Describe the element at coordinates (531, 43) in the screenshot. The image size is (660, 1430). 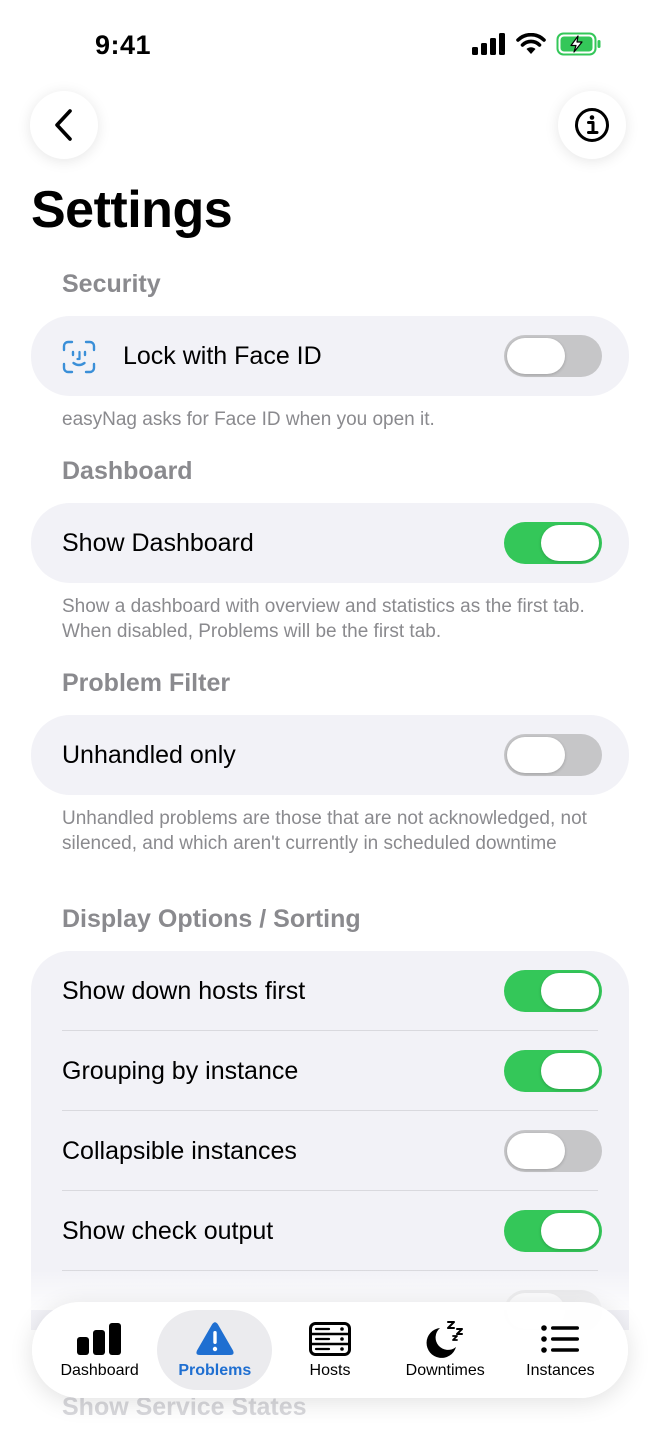
I see `wifi-icon` at that location.